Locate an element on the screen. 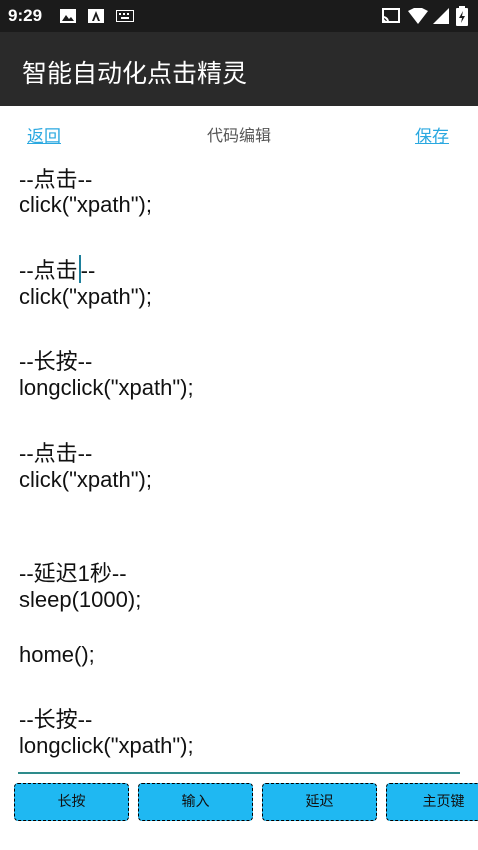  code-line-text: --点击 is located at coordinates (48, 270).